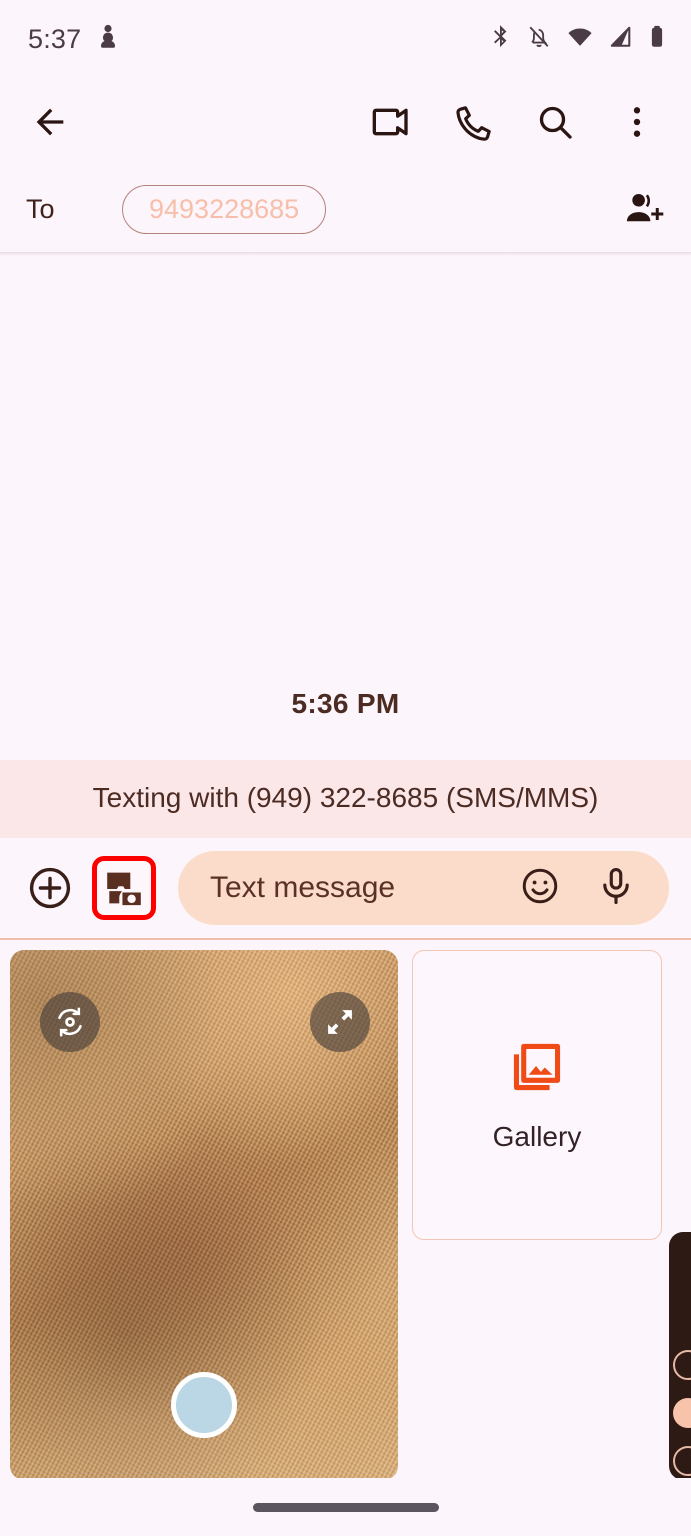  What do you see at coordinates (55, 38) in the screenshot?
I see `status-bar-clock: 5:37` at bounding box center [55, 38].